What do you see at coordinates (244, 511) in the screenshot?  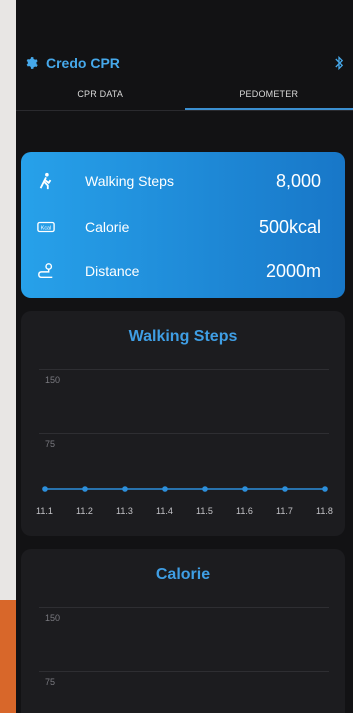 I see `x-axis-label: 11.6` at bounding box center [244, 511].